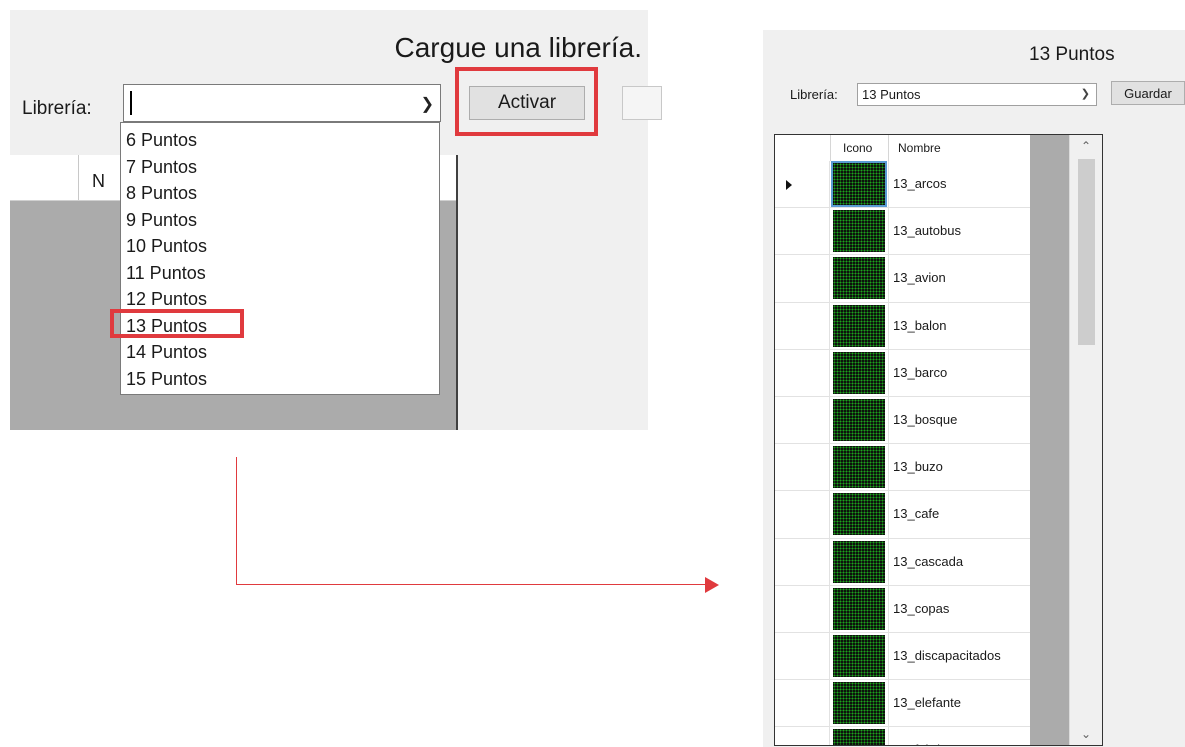  I want to click on secondary-button-partial, so click(642, 103).